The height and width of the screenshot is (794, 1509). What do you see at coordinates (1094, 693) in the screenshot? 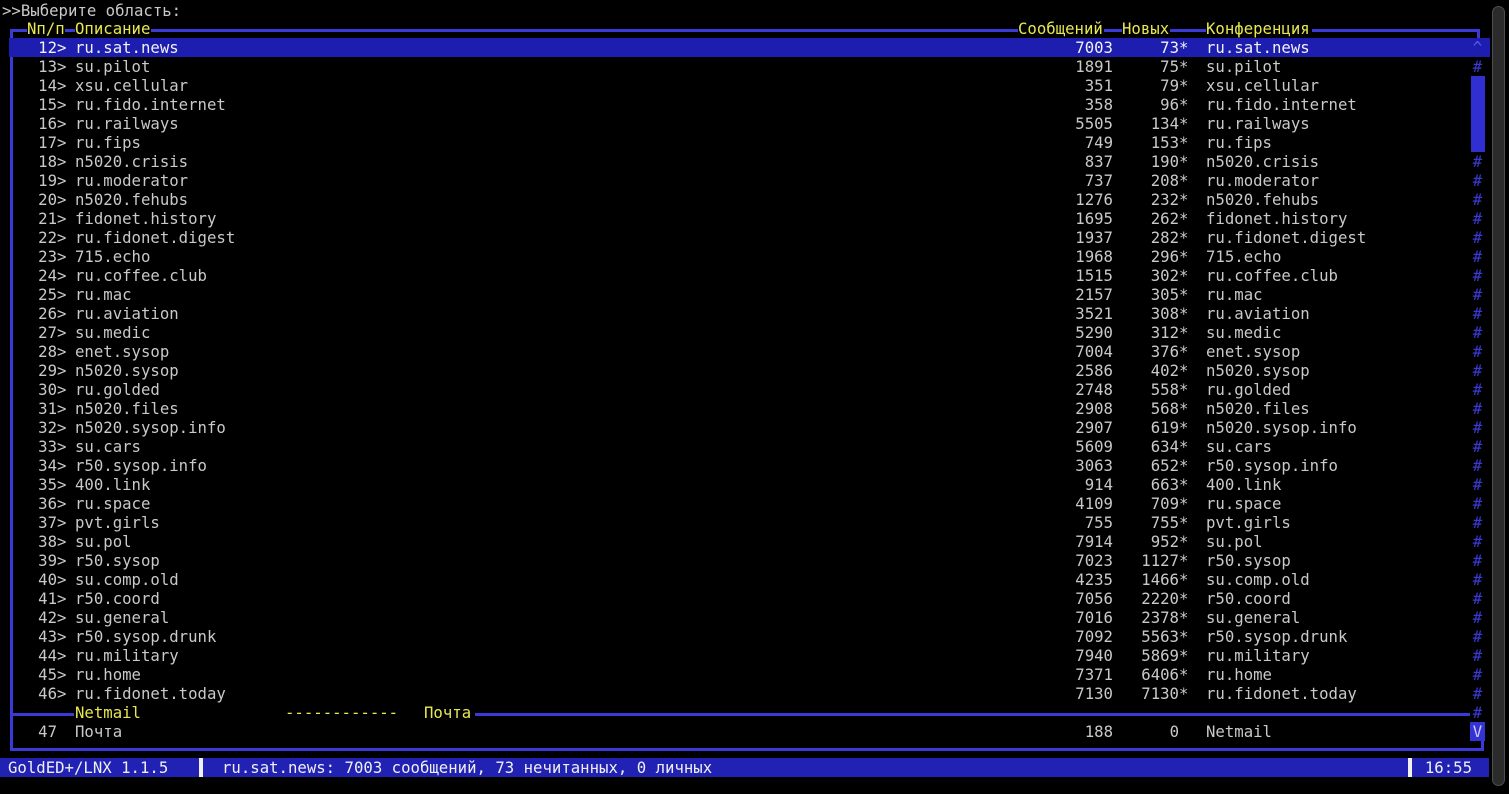
I see `message-count: 7130` at bounding box center [1094, 693].